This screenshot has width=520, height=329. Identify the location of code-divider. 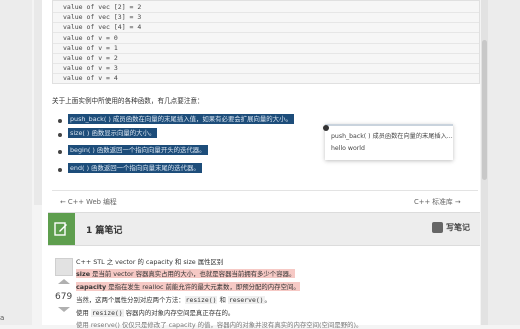
(266, 32).